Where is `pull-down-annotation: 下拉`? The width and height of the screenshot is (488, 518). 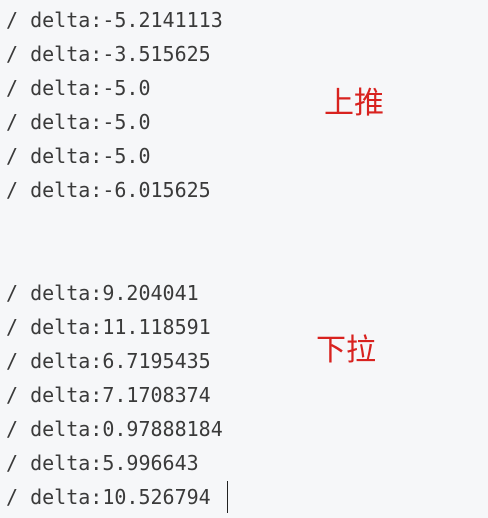
pull-down-annotation: 下拉 is located at coordinates (346, 350).